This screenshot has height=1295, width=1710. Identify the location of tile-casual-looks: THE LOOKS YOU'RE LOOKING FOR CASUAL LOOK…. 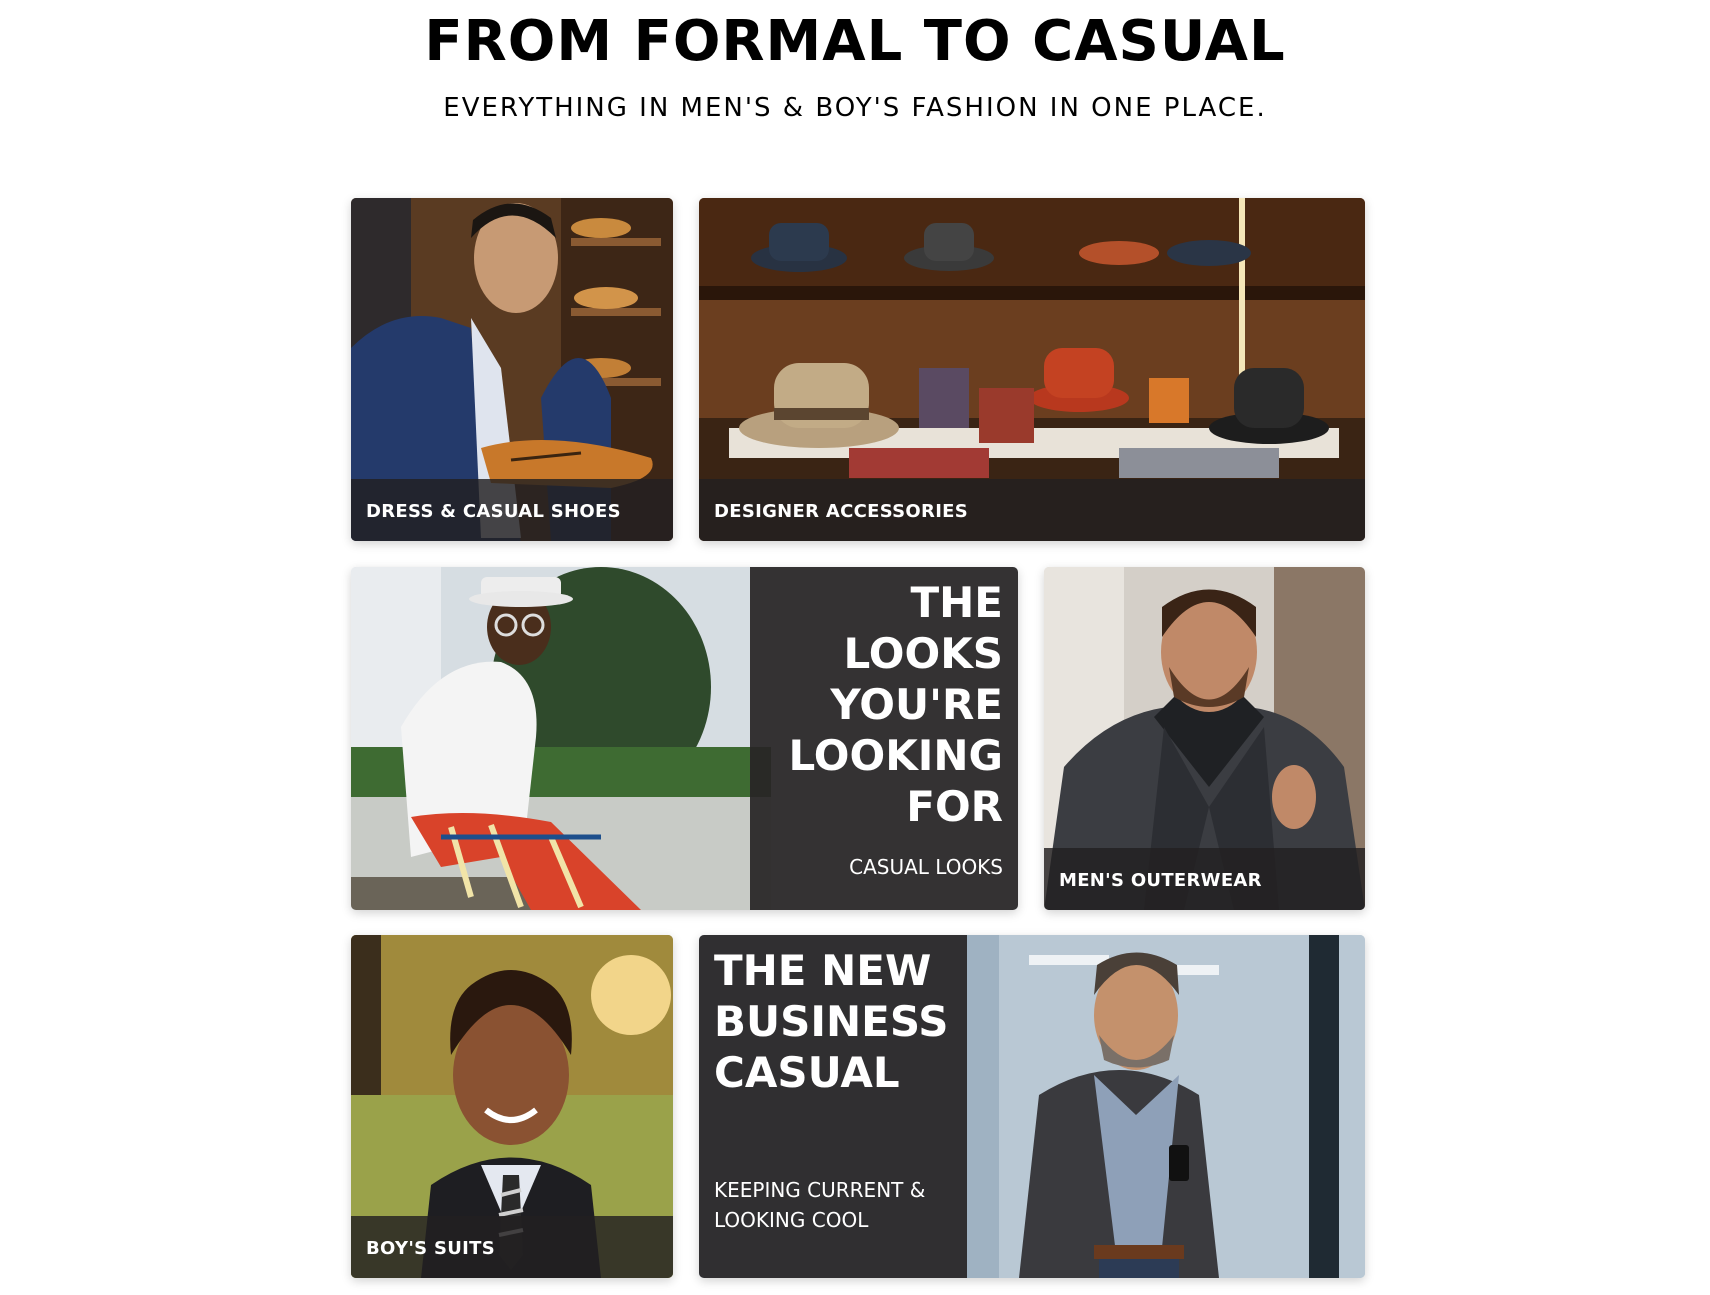
(684, 738).